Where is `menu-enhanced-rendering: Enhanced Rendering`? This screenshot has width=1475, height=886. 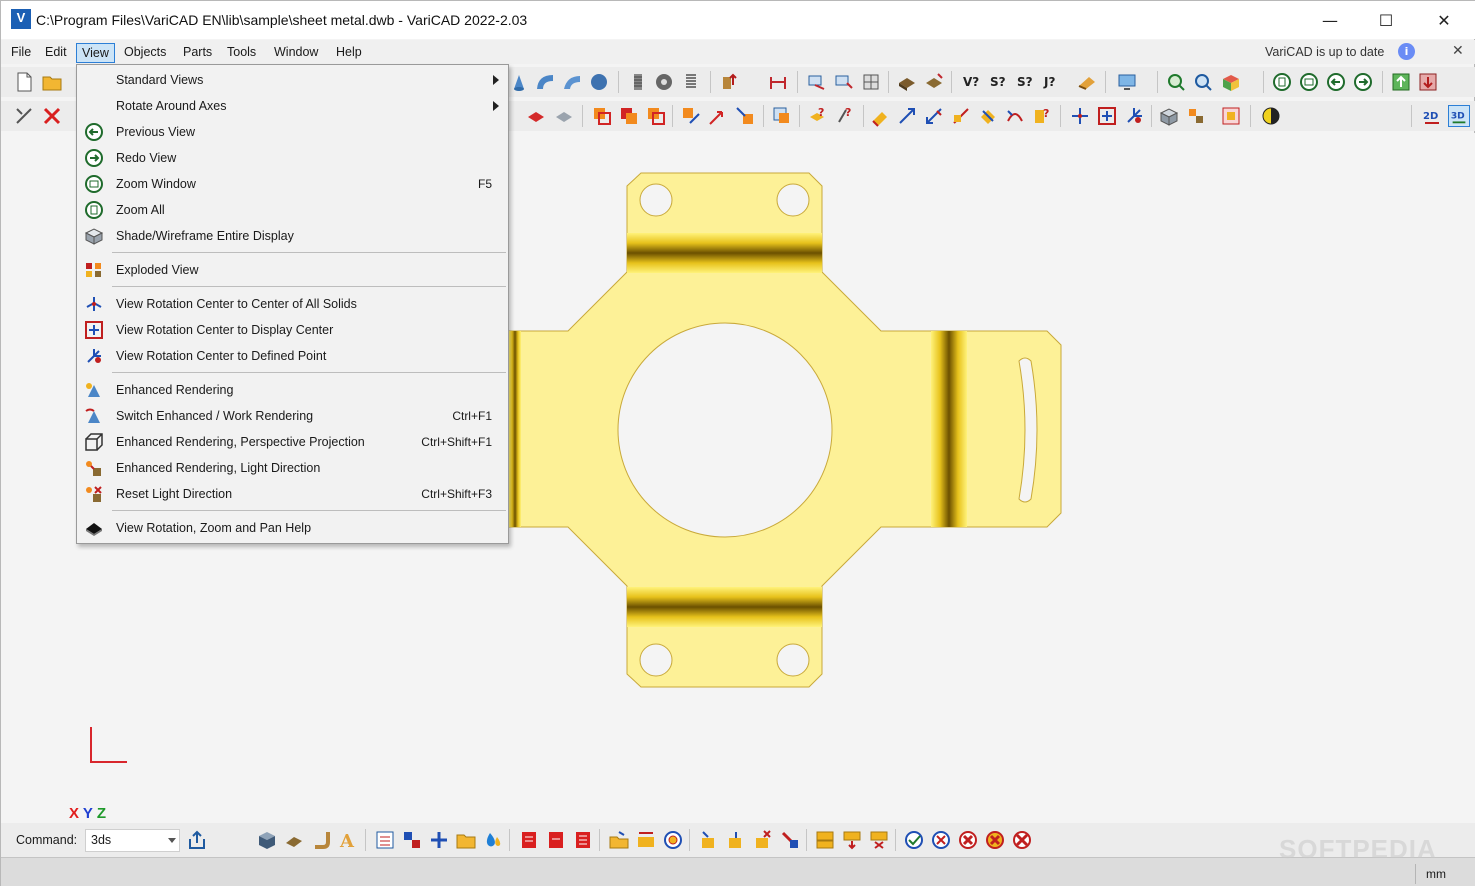 menu-enhanced-rendering: Enhanced Rendering is located at coordinates (292, 390).